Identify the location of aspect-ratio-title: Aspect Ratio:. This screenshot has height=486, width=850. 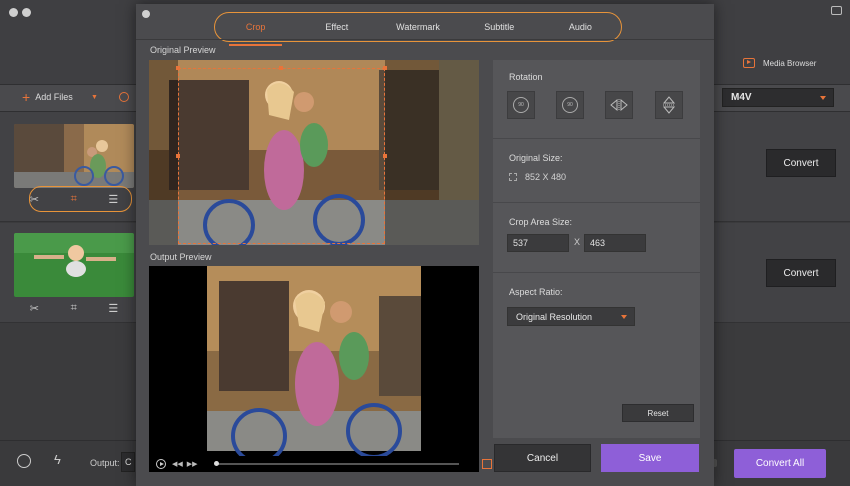
(536, 292).